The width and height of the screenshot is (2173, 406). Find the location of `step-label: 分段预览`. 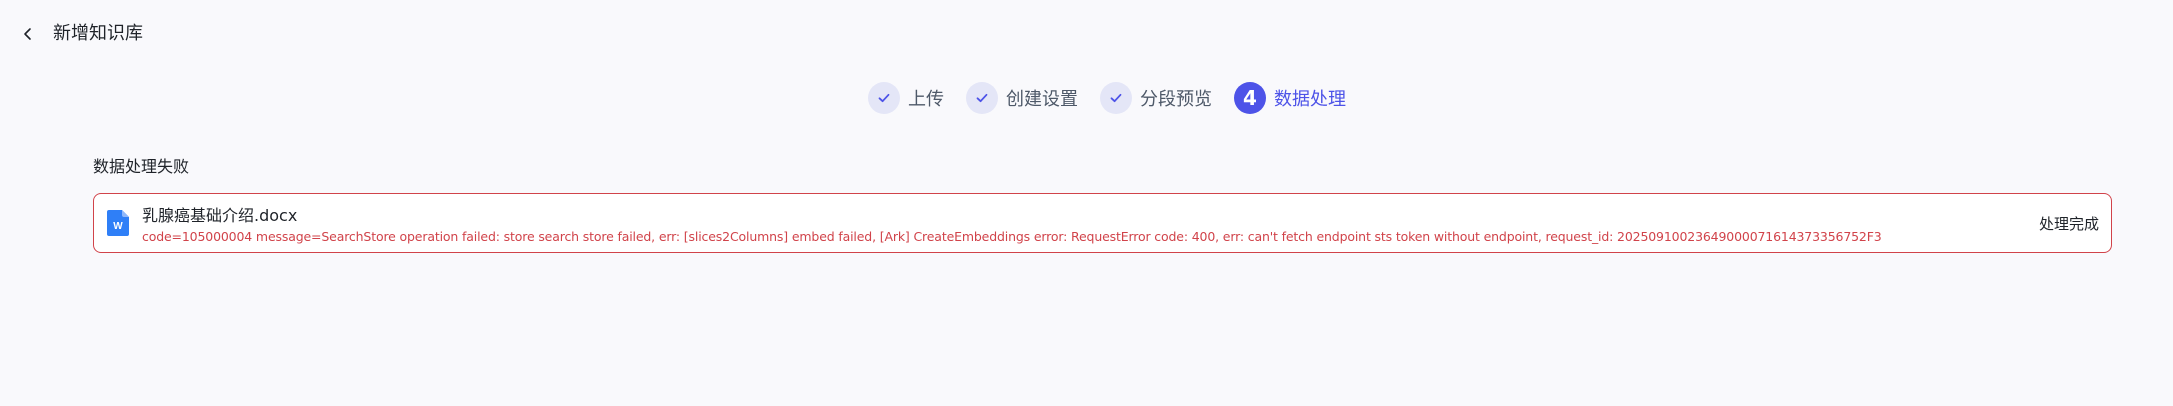

step-label: 分段预览 is located at coordinates (1176, 99).